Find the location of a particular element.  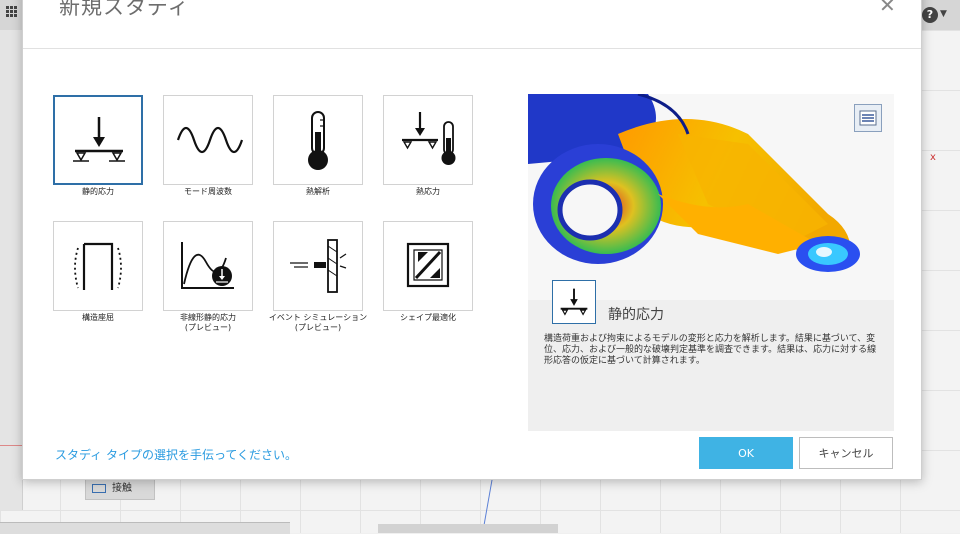

bottom-bar is located at coordinates (145, 528).